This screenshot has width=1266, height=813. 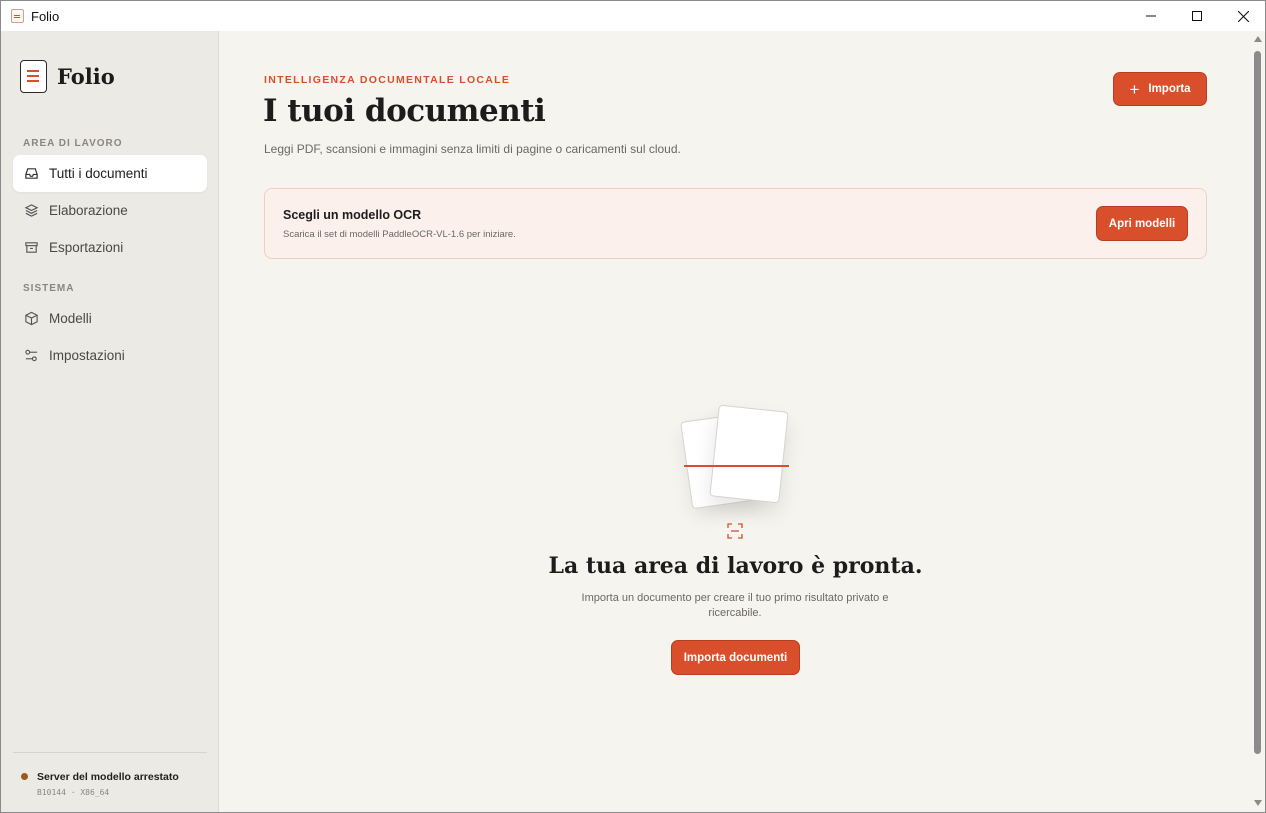 What do you see at coordinates (749, 454) in the screenshot?
I see `document-front-icon` at bounding box center [749, 454].